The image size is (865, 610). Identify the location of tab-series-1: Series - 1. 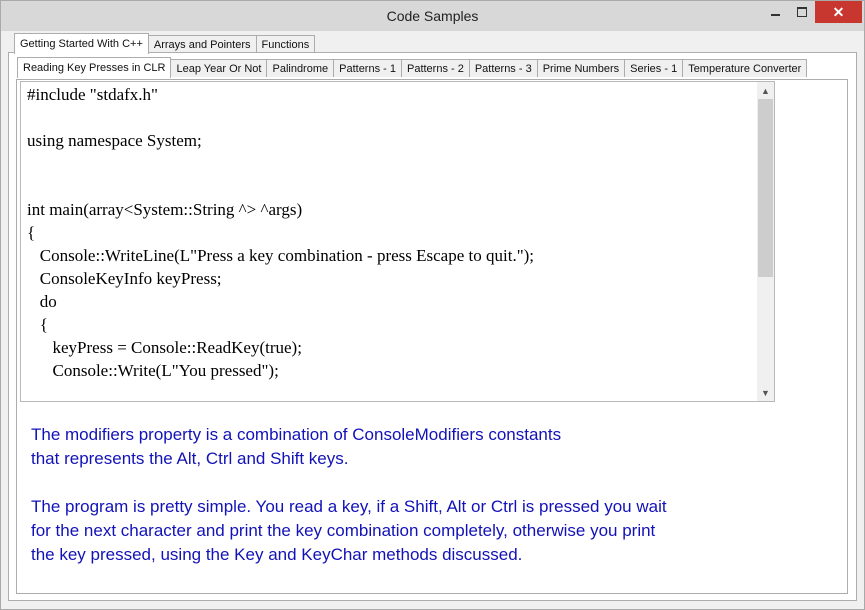
(654, 68).